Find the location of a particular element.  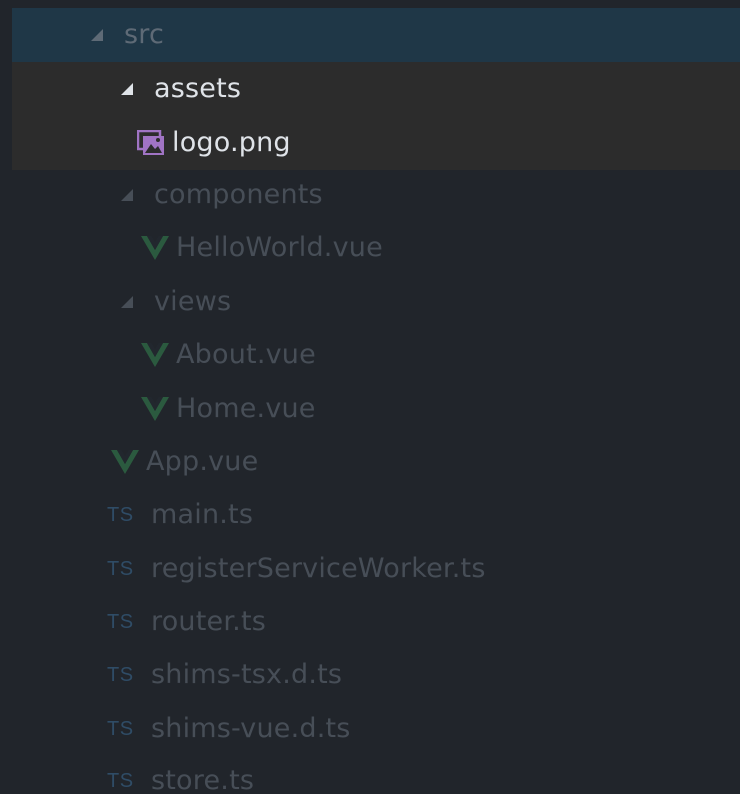

tree-row-main-ts: TS main.ts is located at coordinates (376, 515).